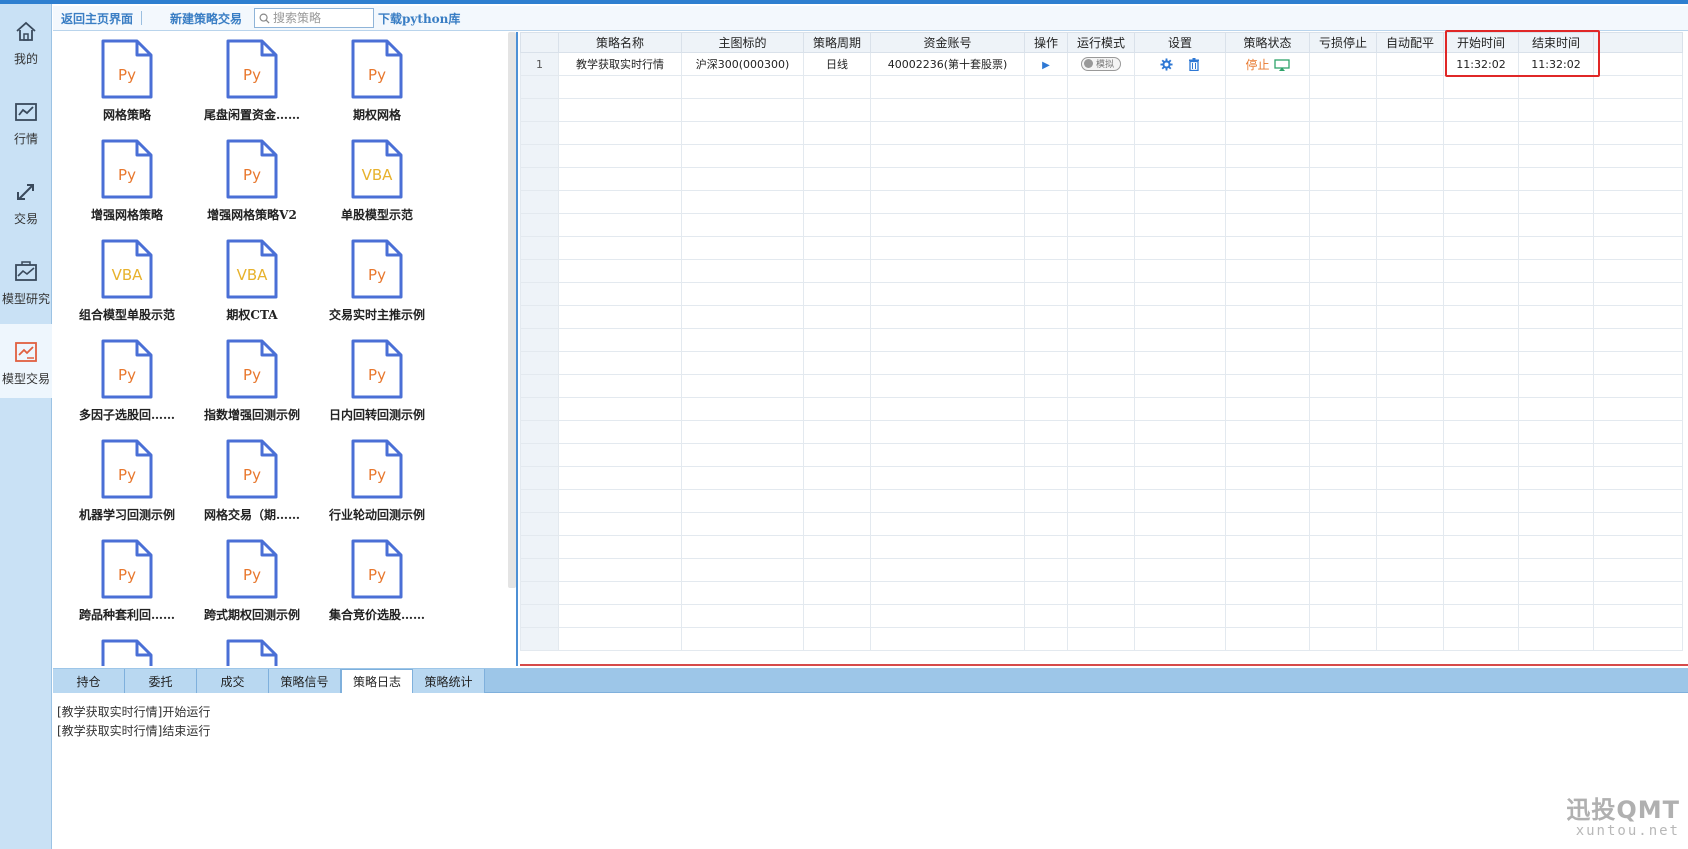 This screenshot has height=849, width=1688. I want to click on sidebar-item-trade: 交易, so click(26, 201).